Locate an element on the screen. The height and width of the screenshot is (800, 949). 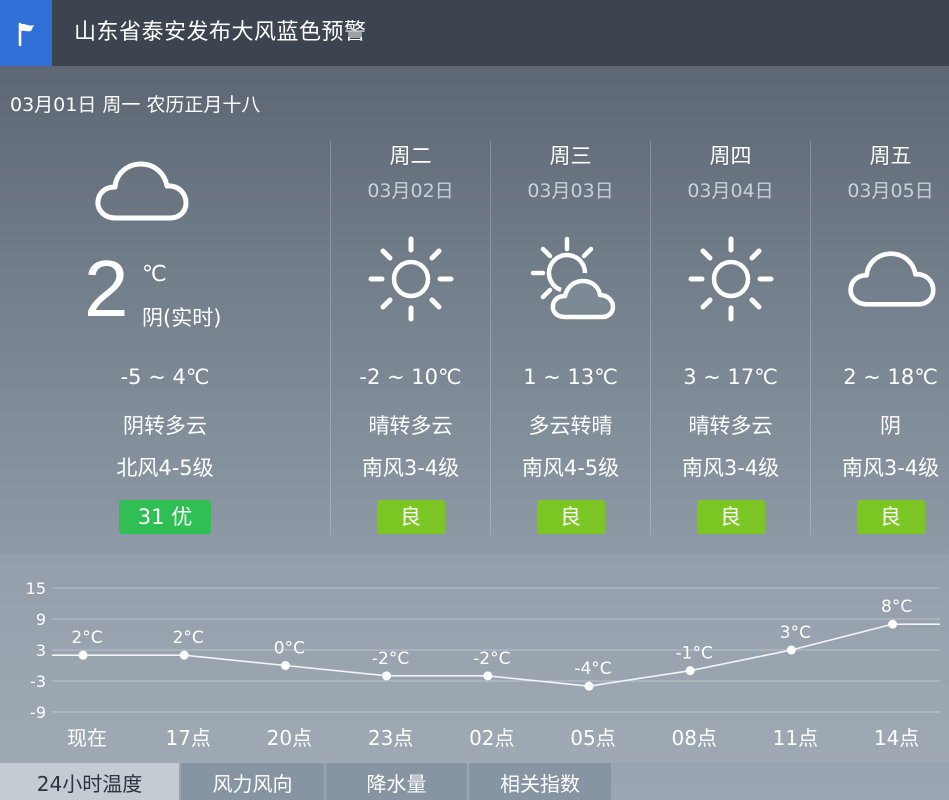
forecast-temp-range: 1 ~ 13℃ is located at coordinates (570, 377).